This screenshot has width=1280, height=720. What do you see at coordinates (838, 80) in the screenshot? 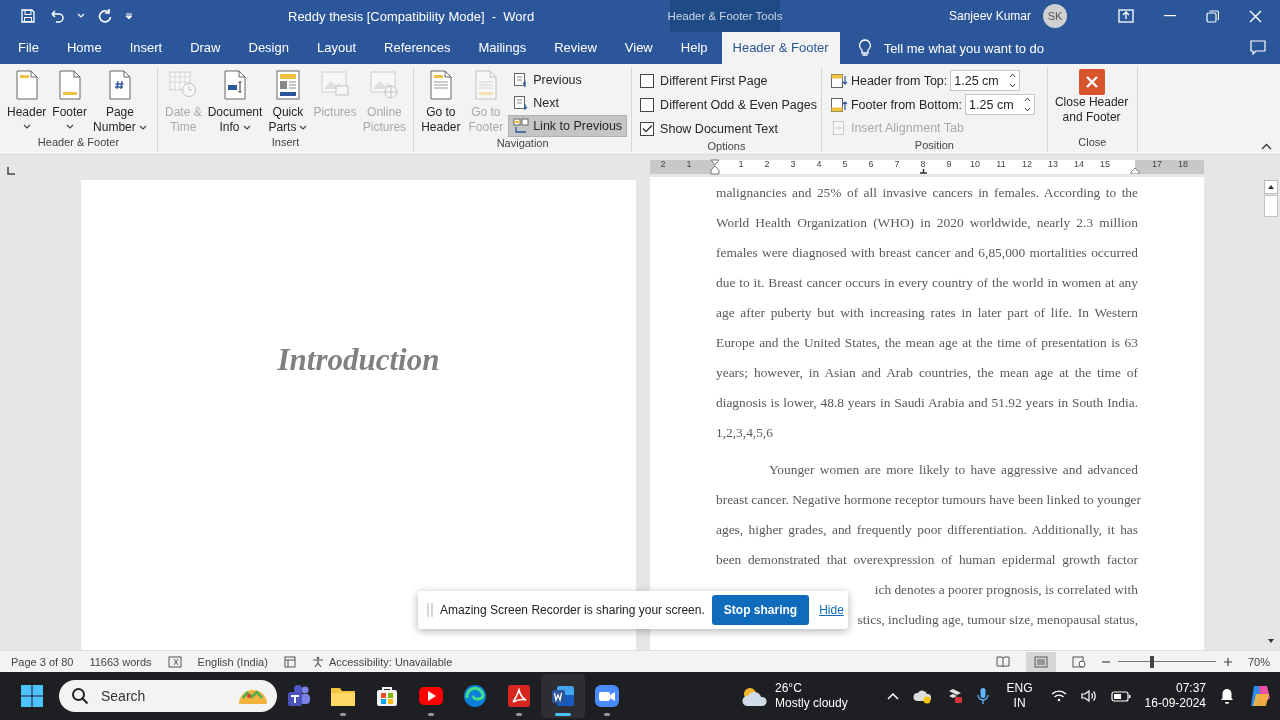
I see `header-position-icon` at bounding box center [838, 80].